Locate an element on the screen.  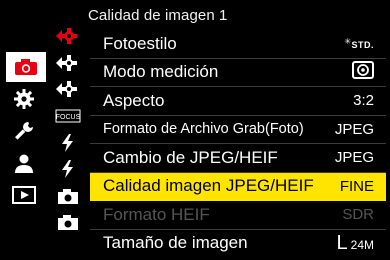
photo-quality-1-icon is located at coordinates (66, 36).